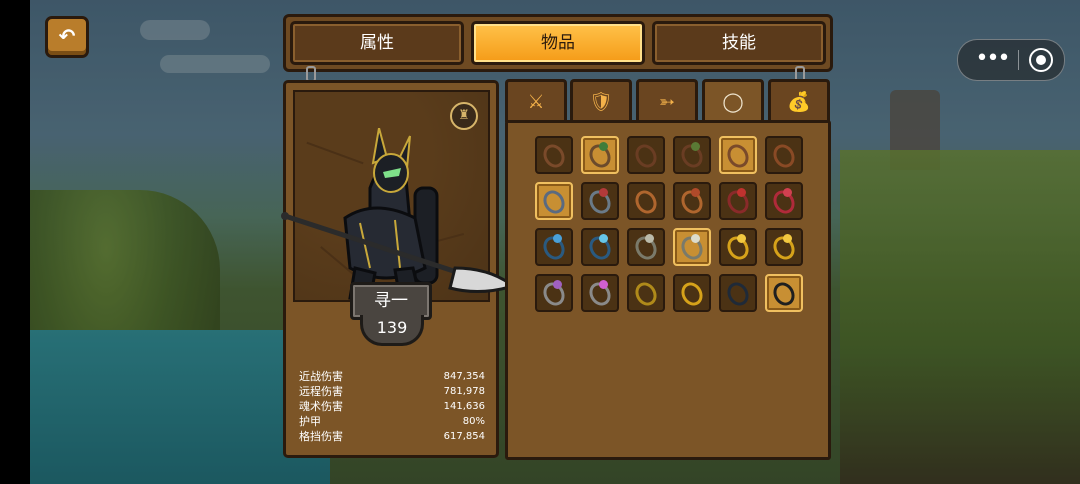  What do you see at coordinates (321, 436) in the screenshot?
I see `stat-label: 格挡伤害` at bounding box center [321, 436].